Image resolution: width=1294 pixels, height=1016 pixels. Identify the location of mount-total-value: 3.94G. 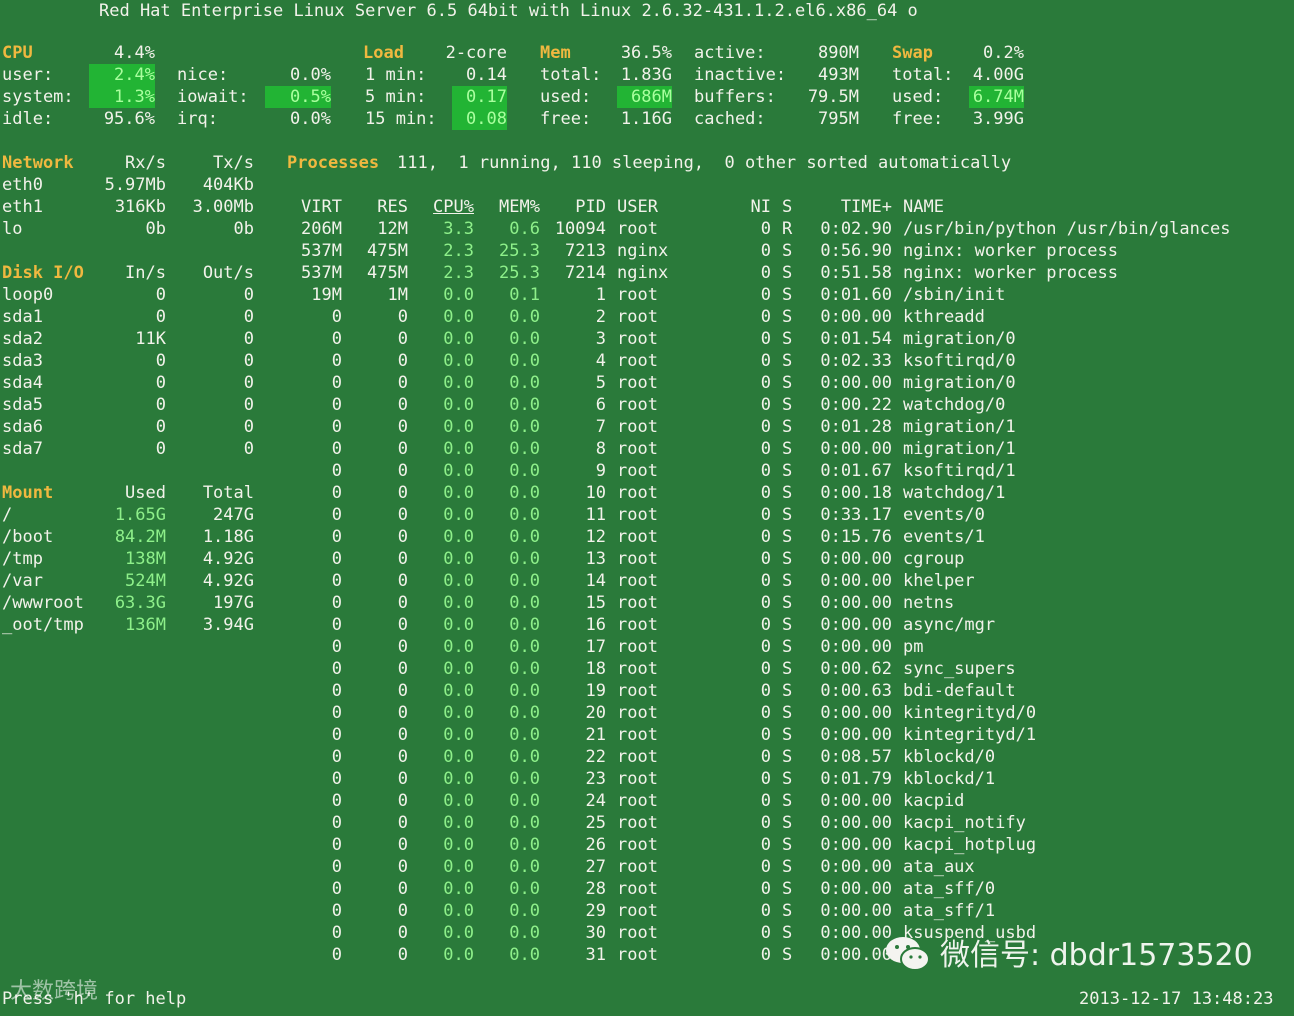
(228, 625).